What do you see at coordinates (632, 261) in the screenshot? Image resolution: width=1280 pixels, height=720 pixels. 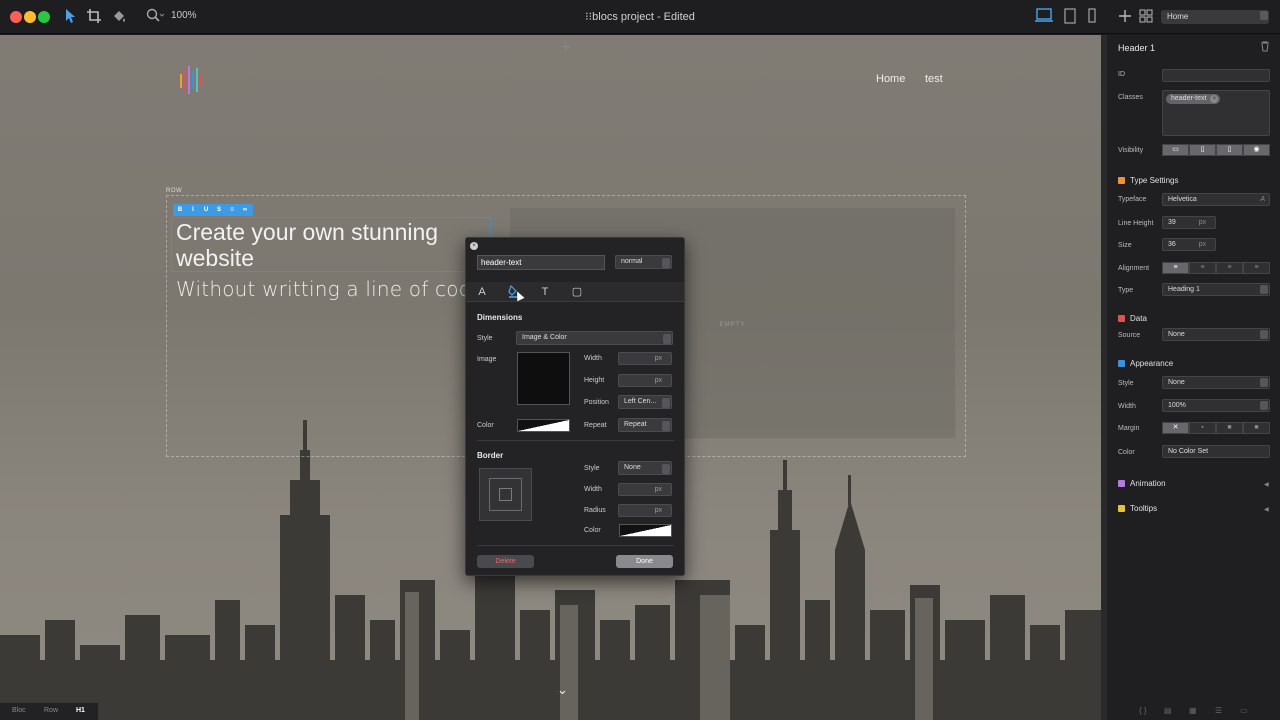 I see `state-select-value: normal` at bounding box center [632, 261].